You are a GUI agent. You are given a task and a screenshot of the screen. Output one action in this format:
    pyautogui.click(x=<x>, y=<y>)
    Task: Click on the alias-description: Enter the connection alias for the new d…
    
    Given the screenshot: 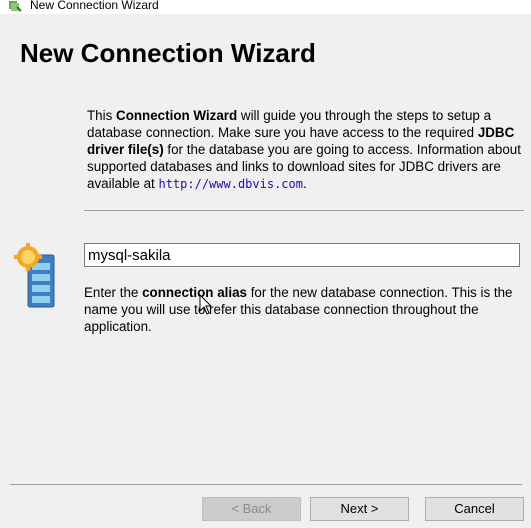 What is the action you would take?
    pyautogui.click(x=298, y=309)
    